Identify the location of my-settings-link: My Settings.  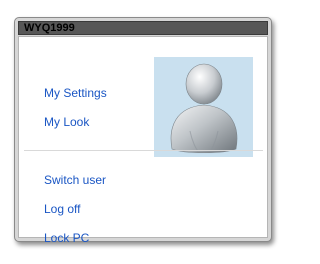
(75, 93).